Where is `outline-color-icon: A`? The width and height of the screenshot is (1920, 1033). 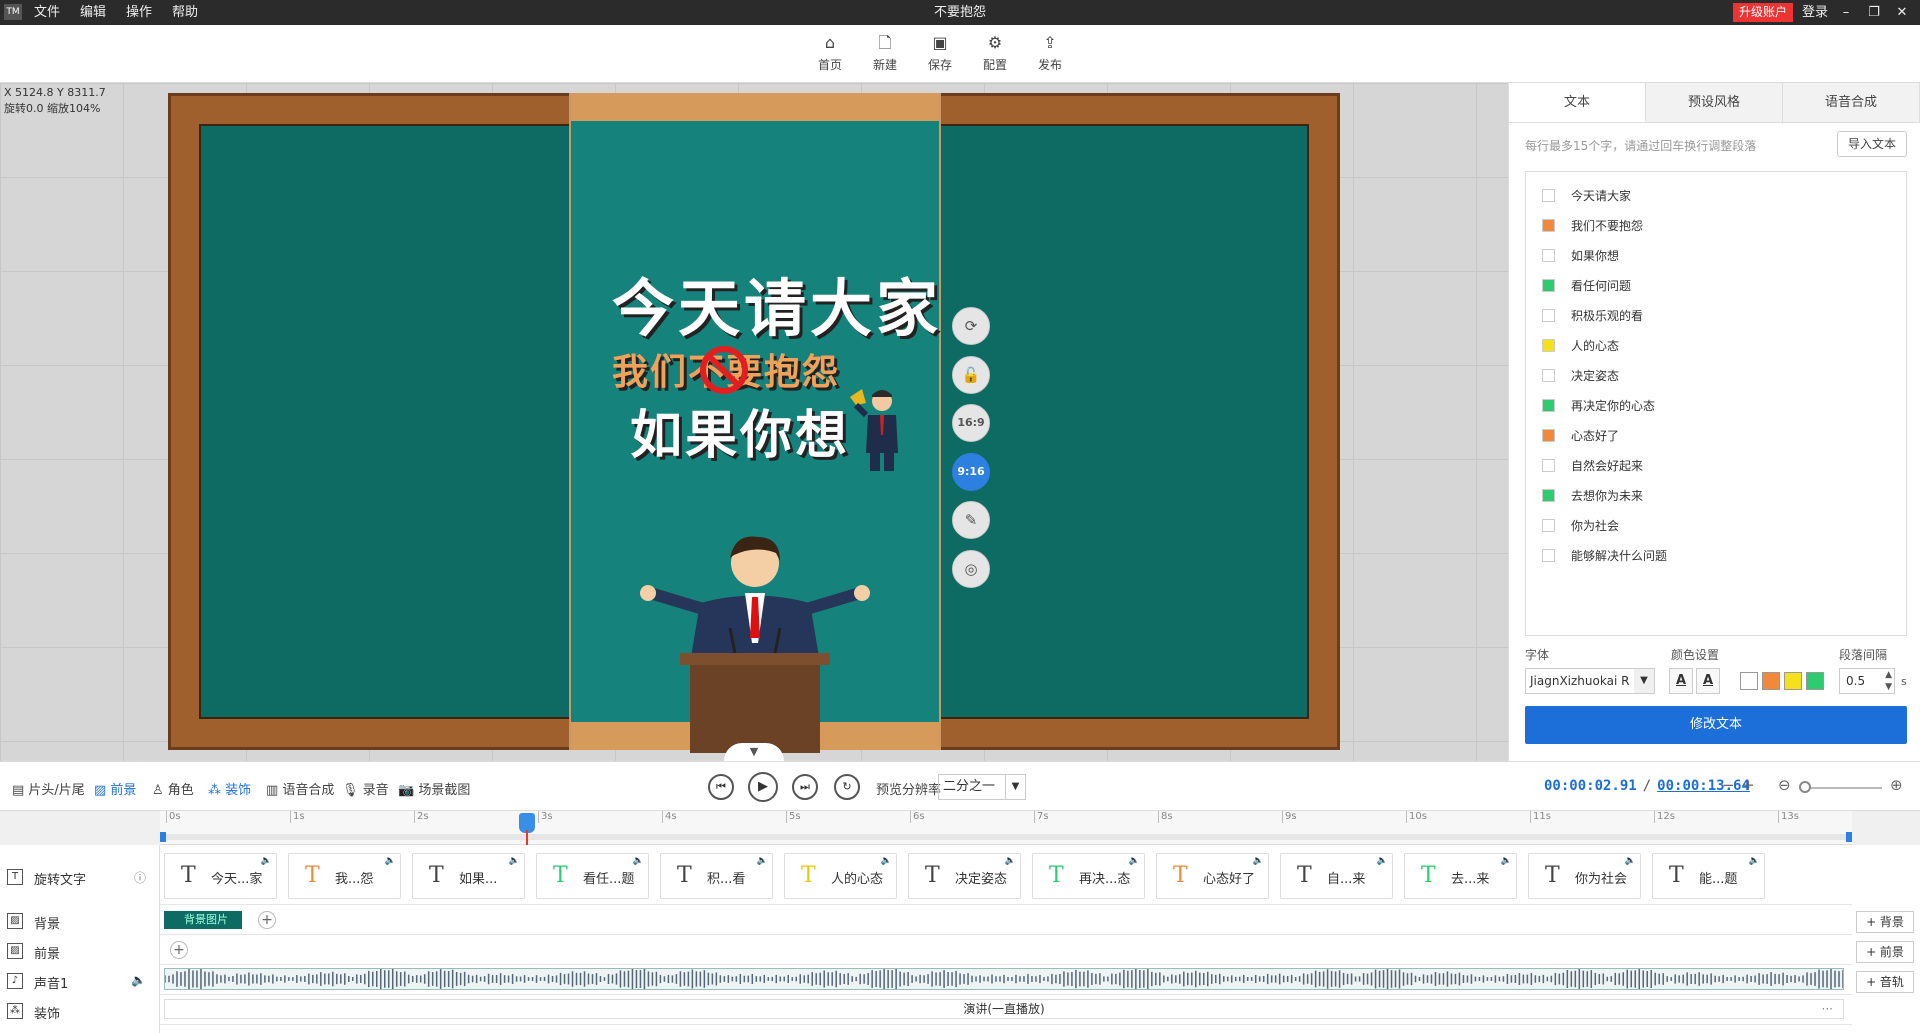 outline-color-icon: A is located at coordinates (1708, 681).